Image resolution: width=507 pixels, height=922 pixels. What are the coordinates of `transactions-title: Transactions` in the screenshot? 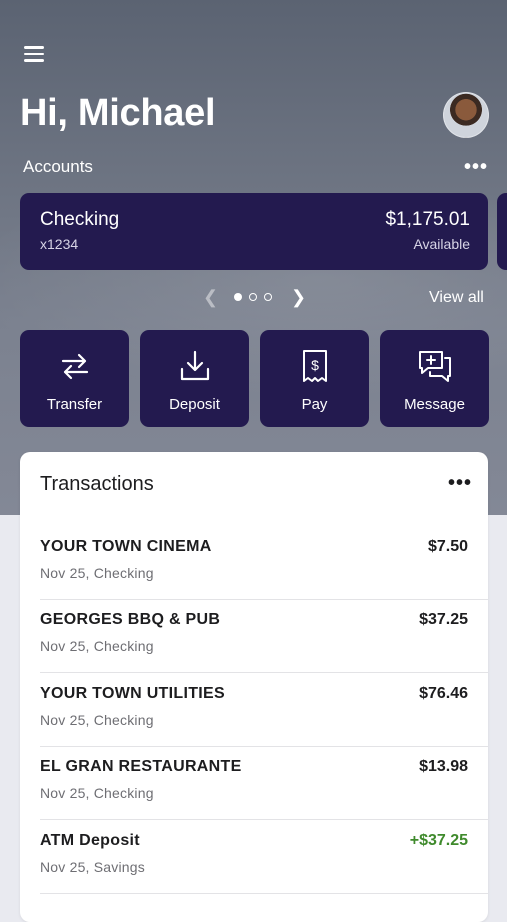 It's located at (97, 484).